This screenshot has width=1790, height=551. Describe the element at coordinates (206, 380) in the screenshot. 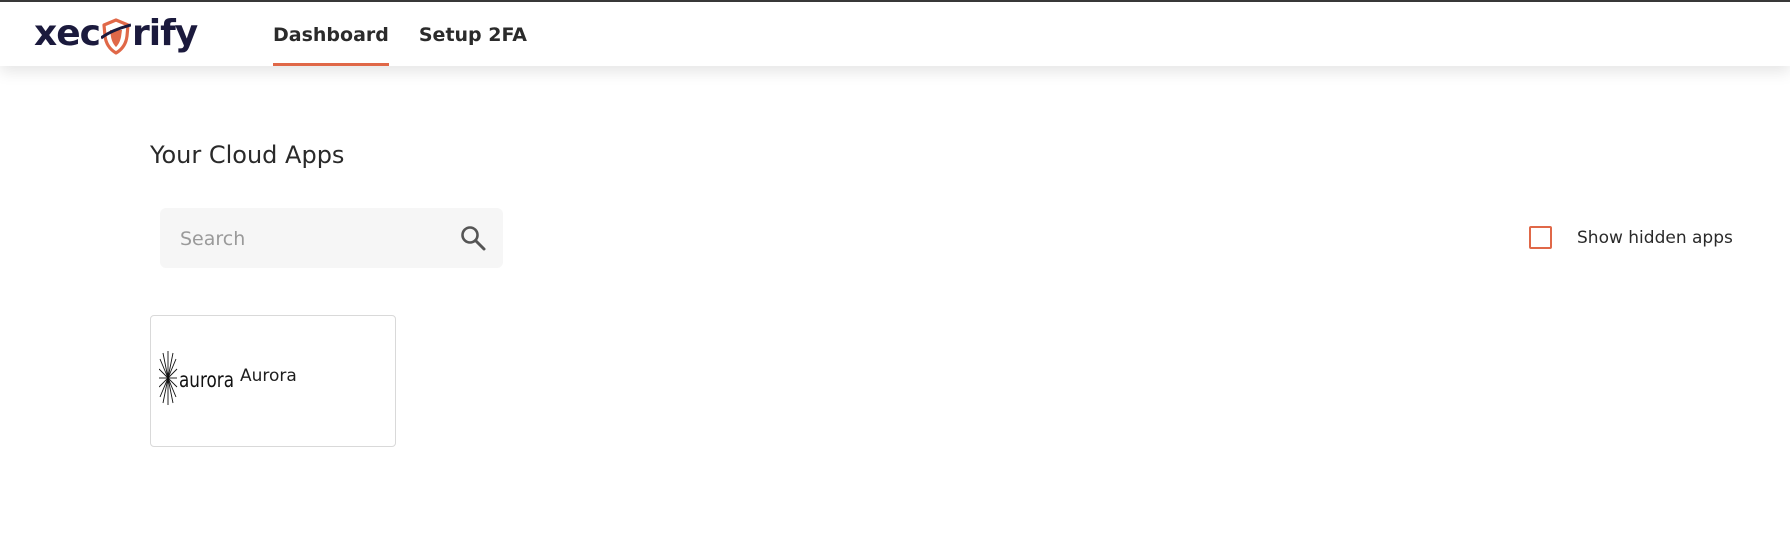

I see `svg-text: aurora` at that location.